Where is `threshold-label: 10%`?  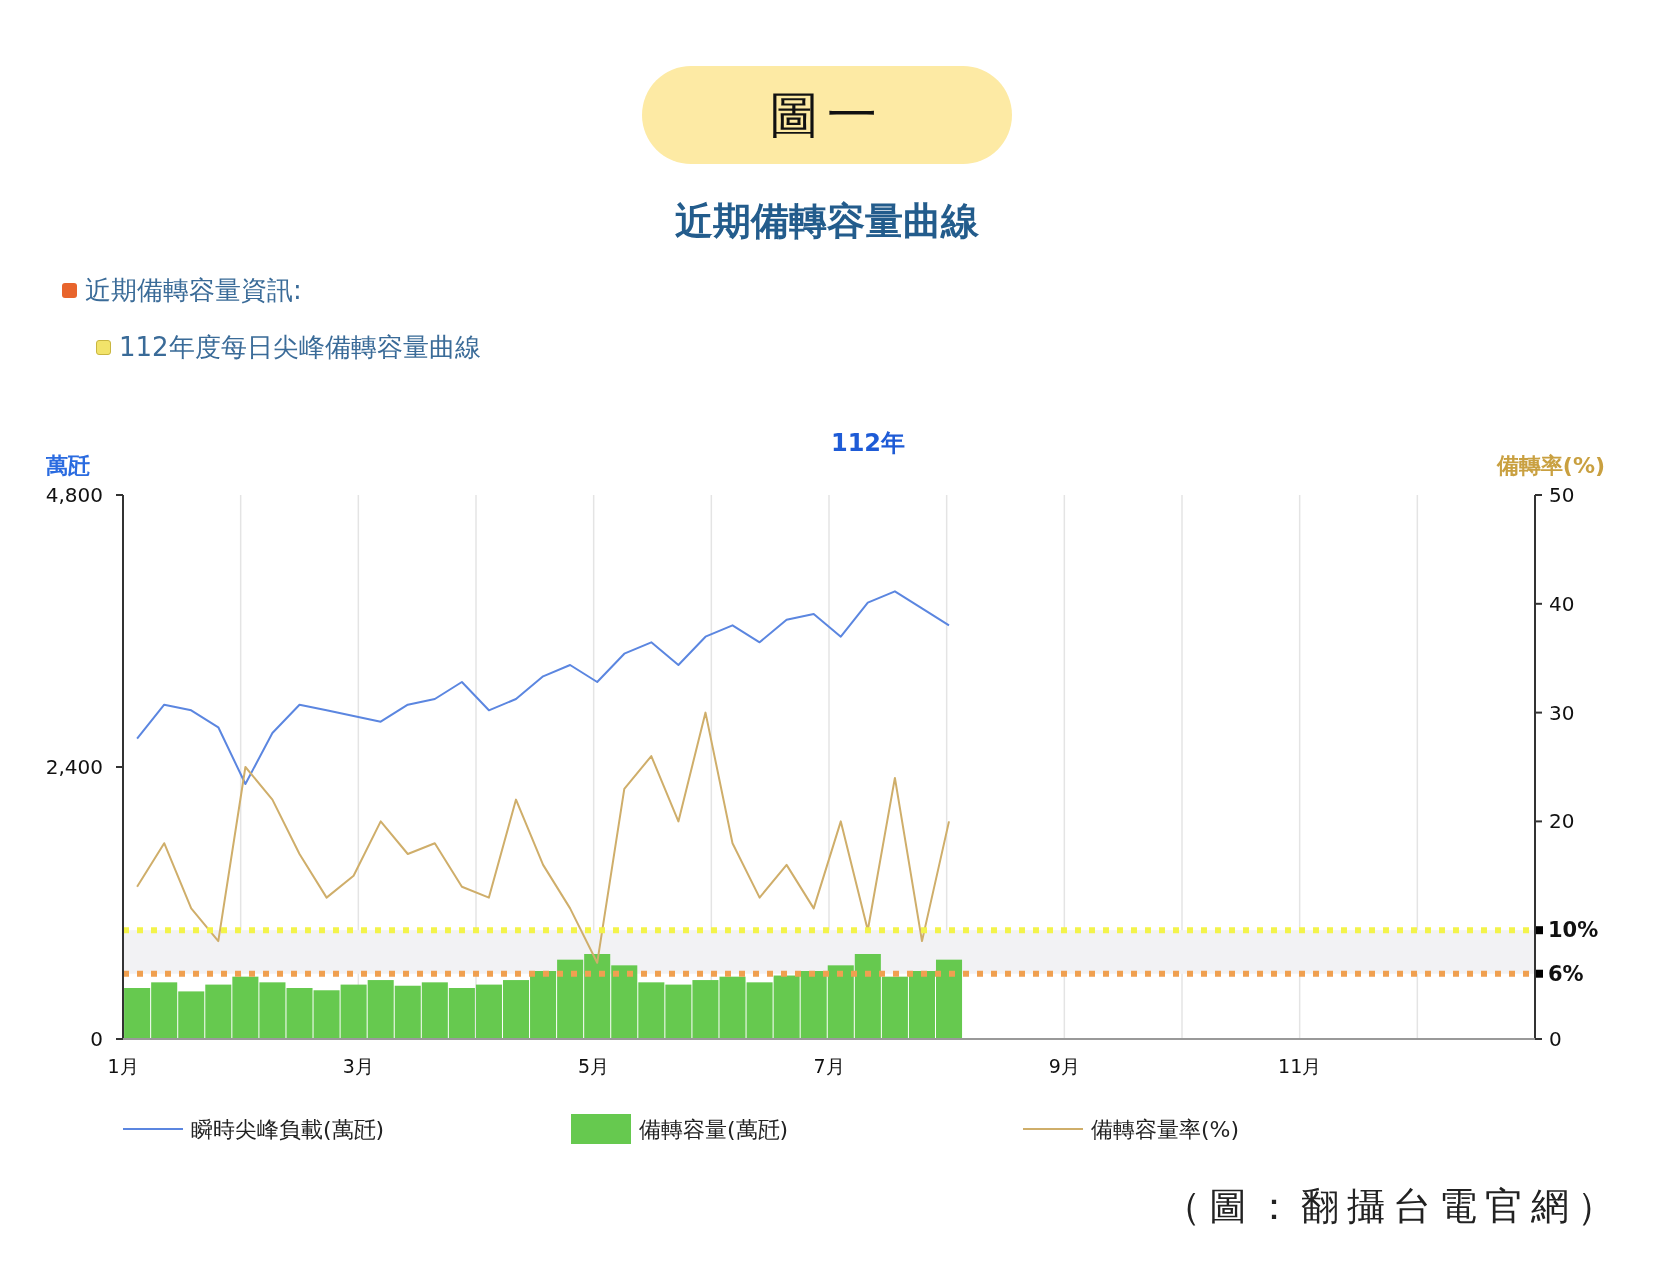 threshold-label: 10% is located at coordinates (1573, 930).